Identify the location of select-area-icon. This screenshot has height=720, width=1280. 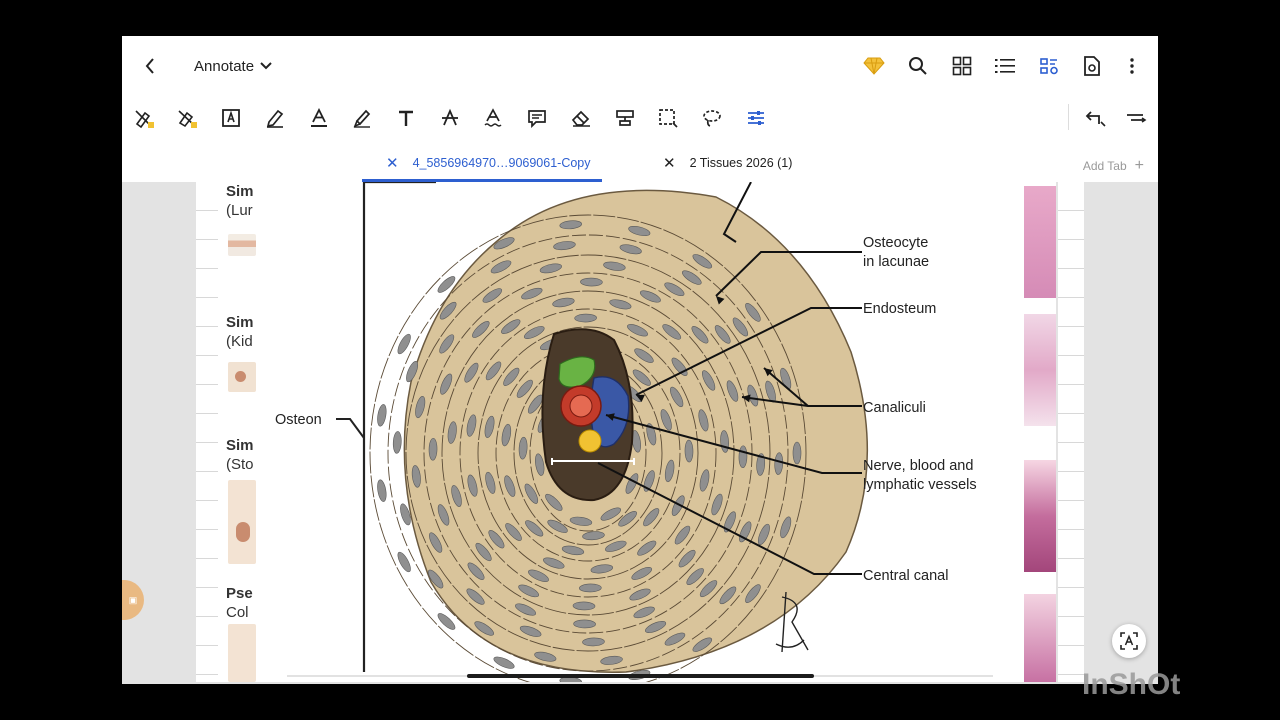
(668, 118).